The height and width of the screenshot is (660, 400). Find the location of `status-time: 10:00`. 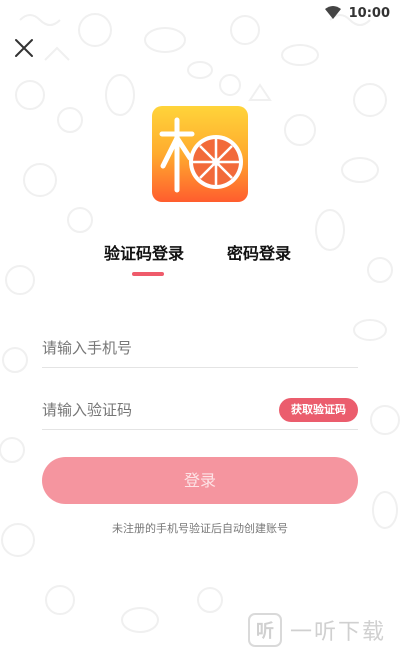

status-time: 10:00 is located at coordinates (369, 13).